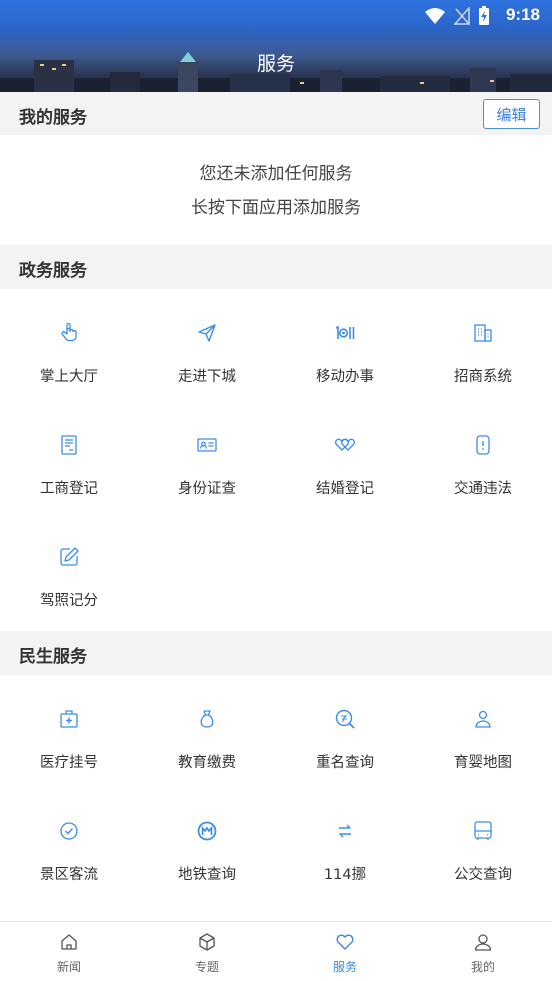  What do you see at coordinates (345, 942) in the screenshot?
I see `heart-icon` at bounding box center [345, 942].